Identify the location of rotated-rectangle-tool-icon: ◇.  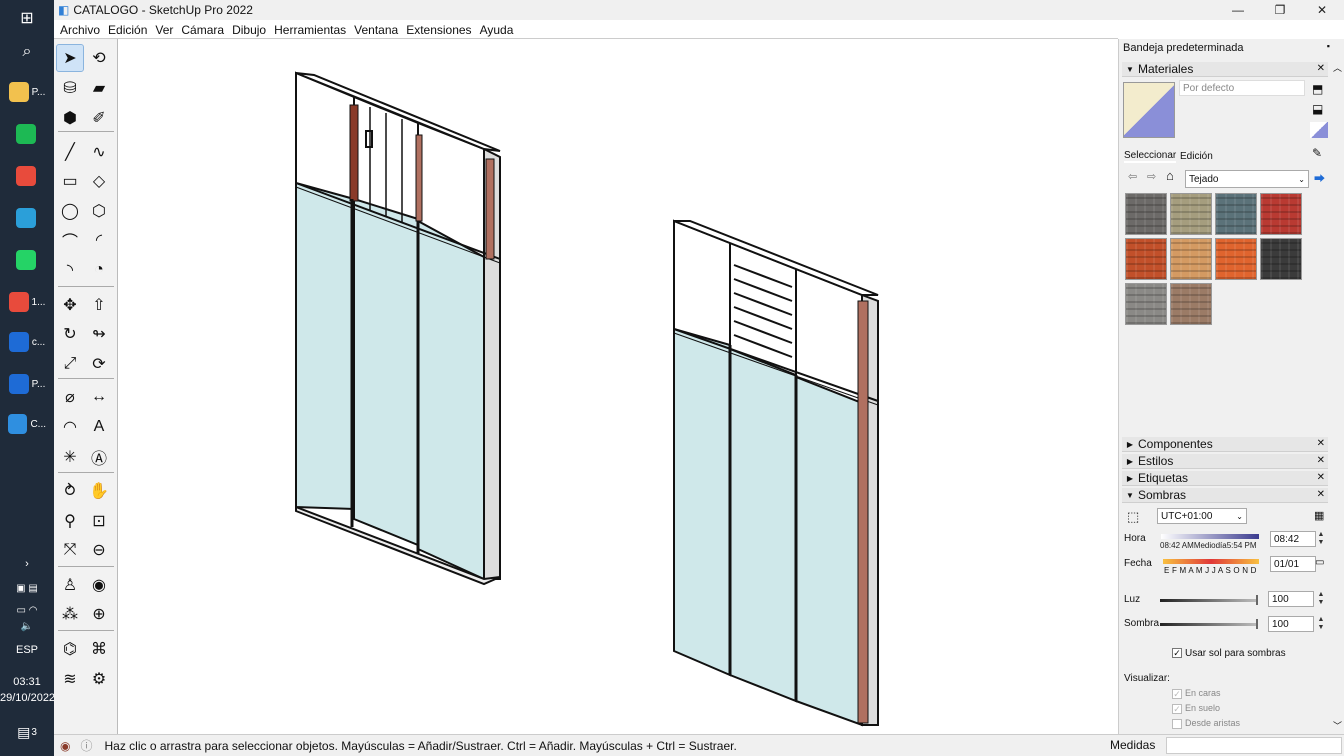
(99, 181).